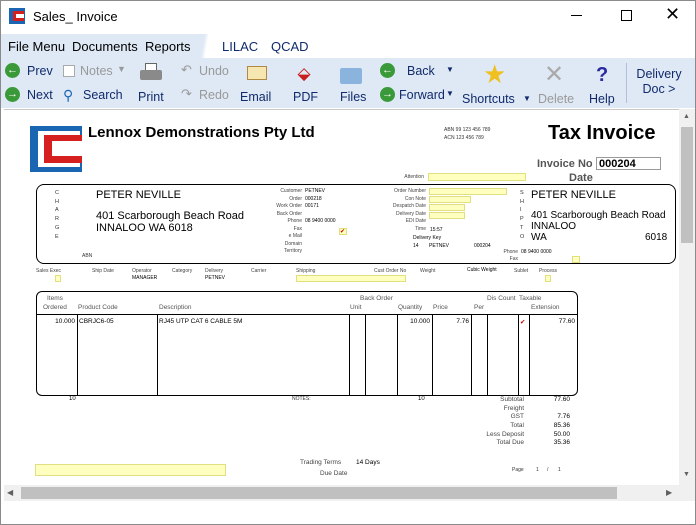 The image size is (696, 525). What do you see at coordinates (659, 85) in the screenshot?
I see `delivery-doc-button: Delivery Doc >` at bounding box center [659, 85].